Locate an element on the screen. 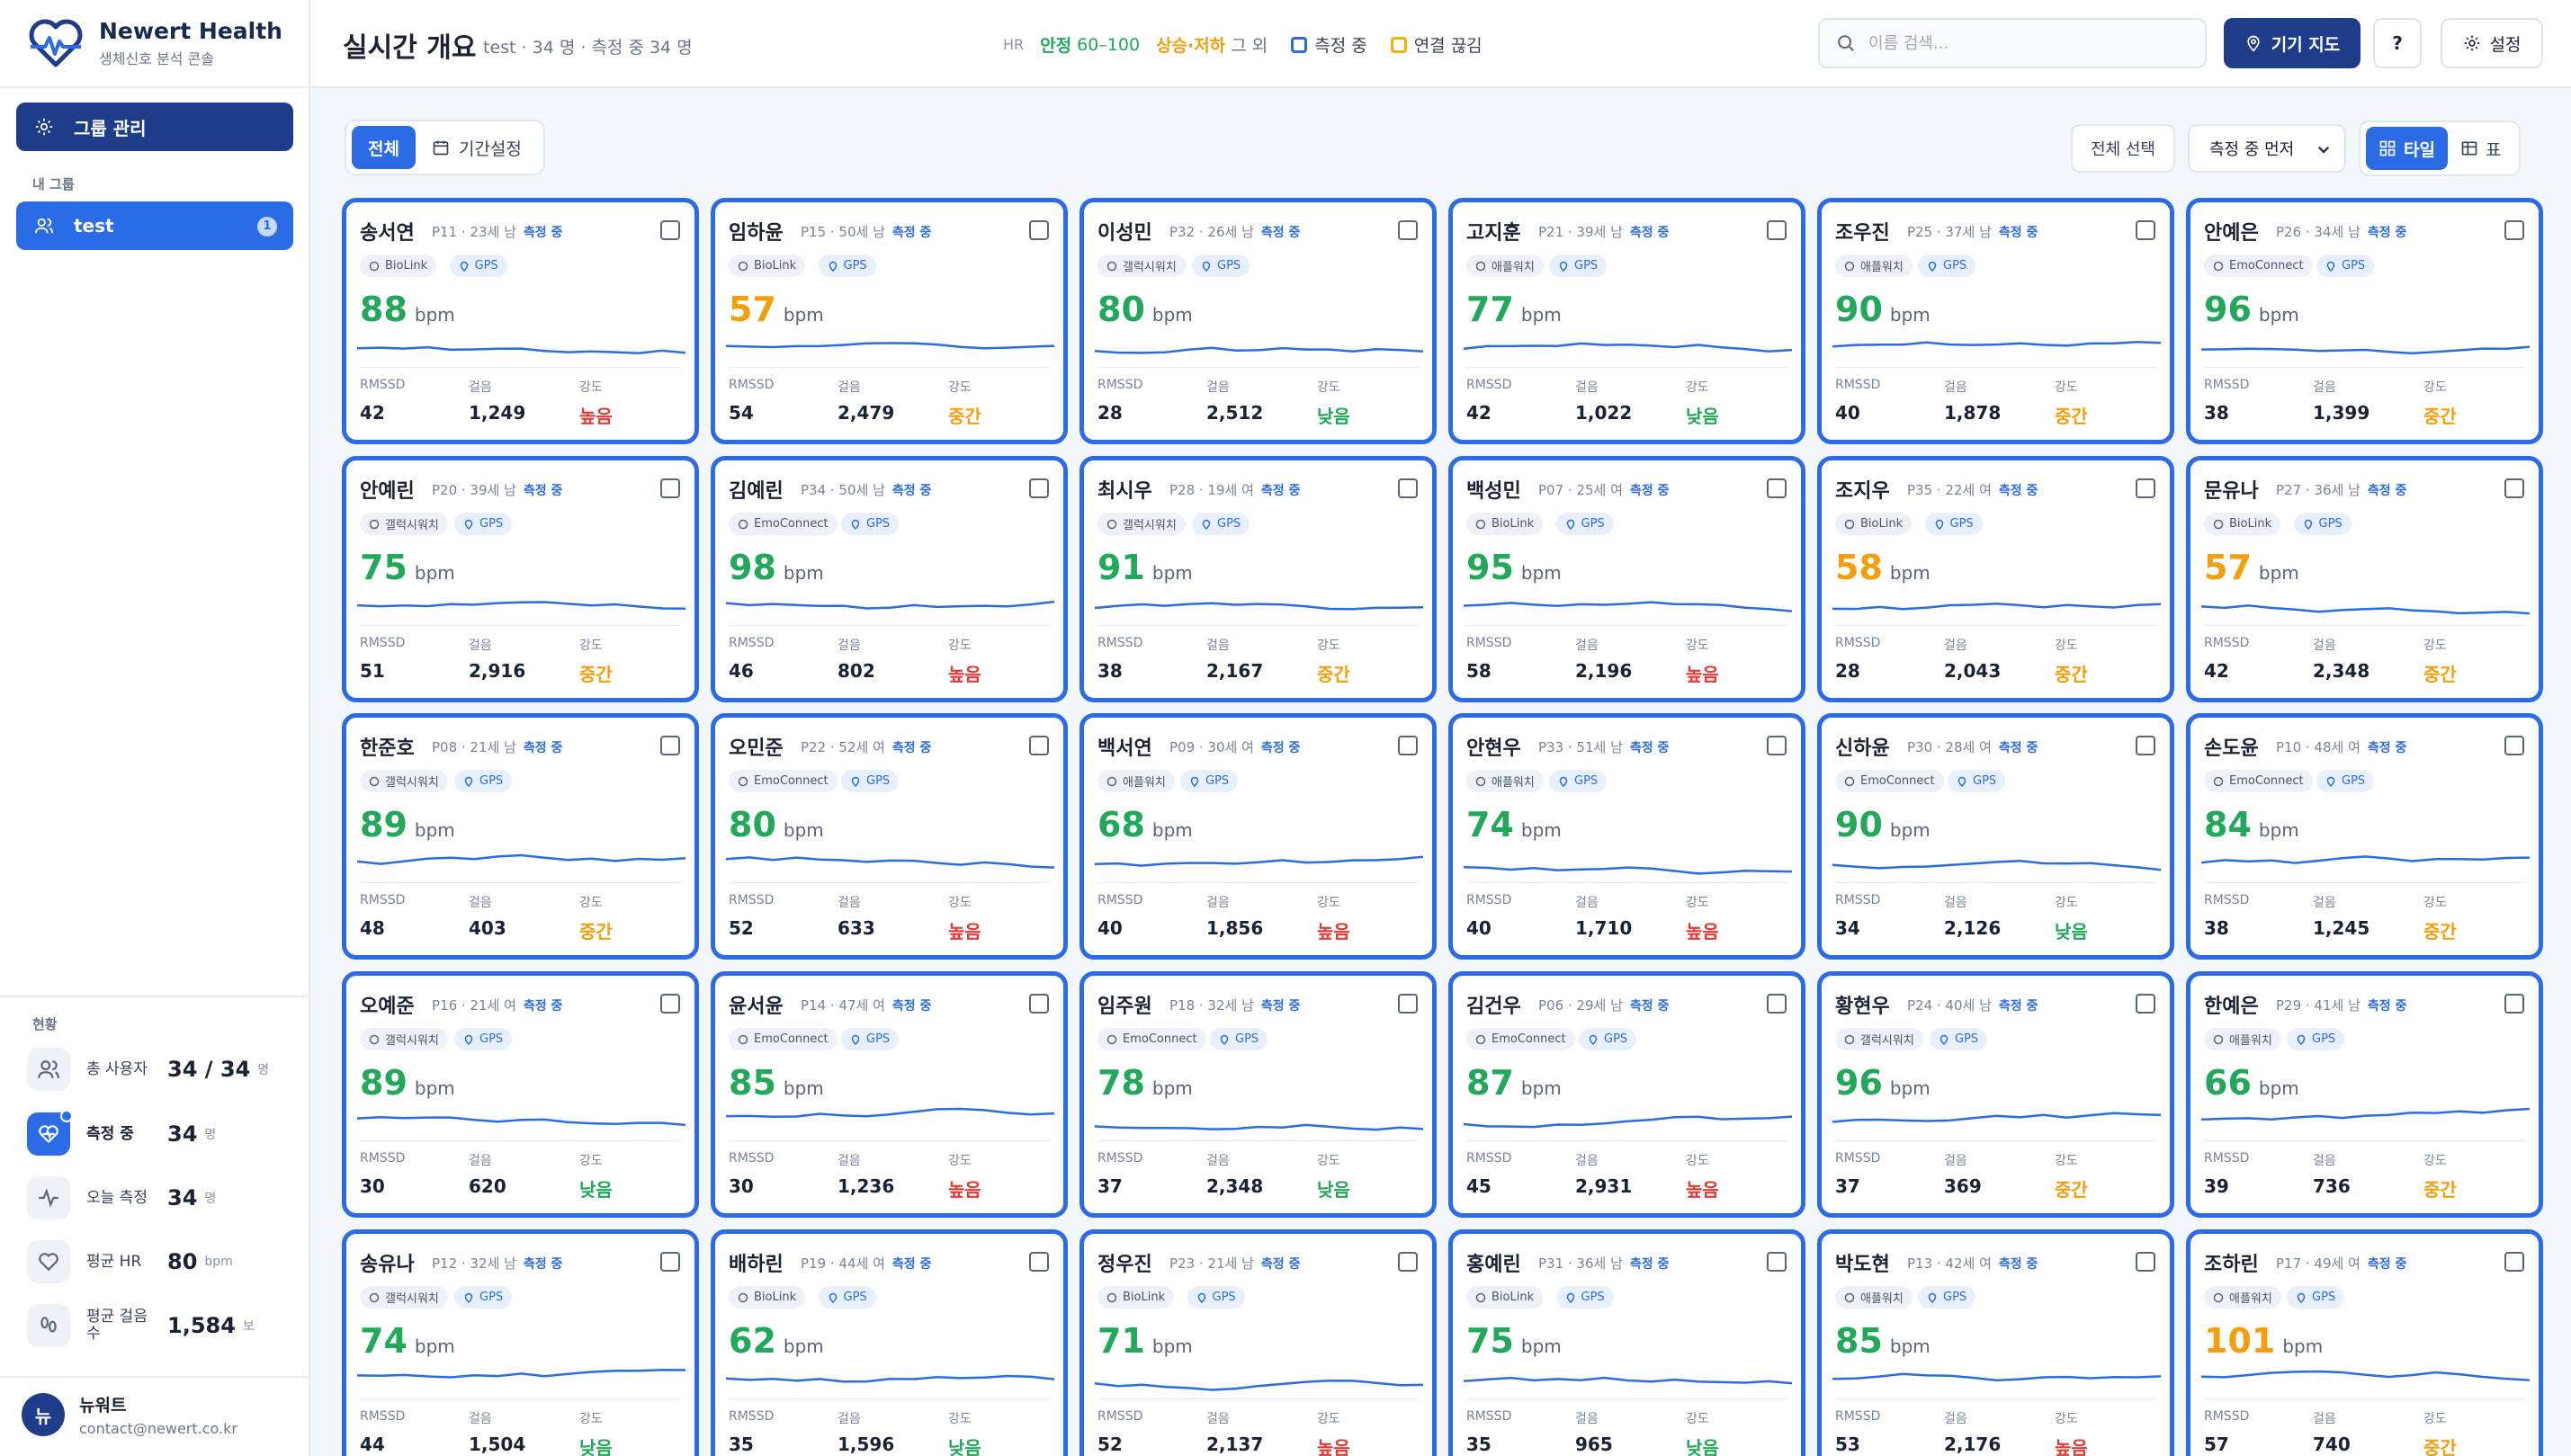  help-button: ? is located at coordinates (2398, 43).